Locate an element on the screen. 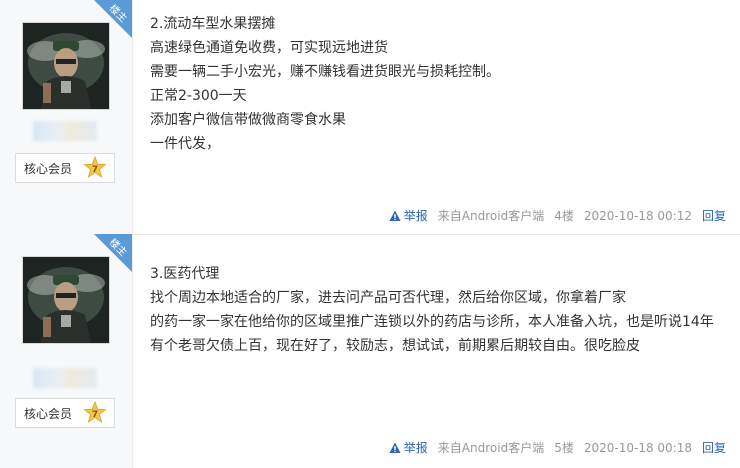  content-line: 一件代发， is located at coordinates (185, 144).